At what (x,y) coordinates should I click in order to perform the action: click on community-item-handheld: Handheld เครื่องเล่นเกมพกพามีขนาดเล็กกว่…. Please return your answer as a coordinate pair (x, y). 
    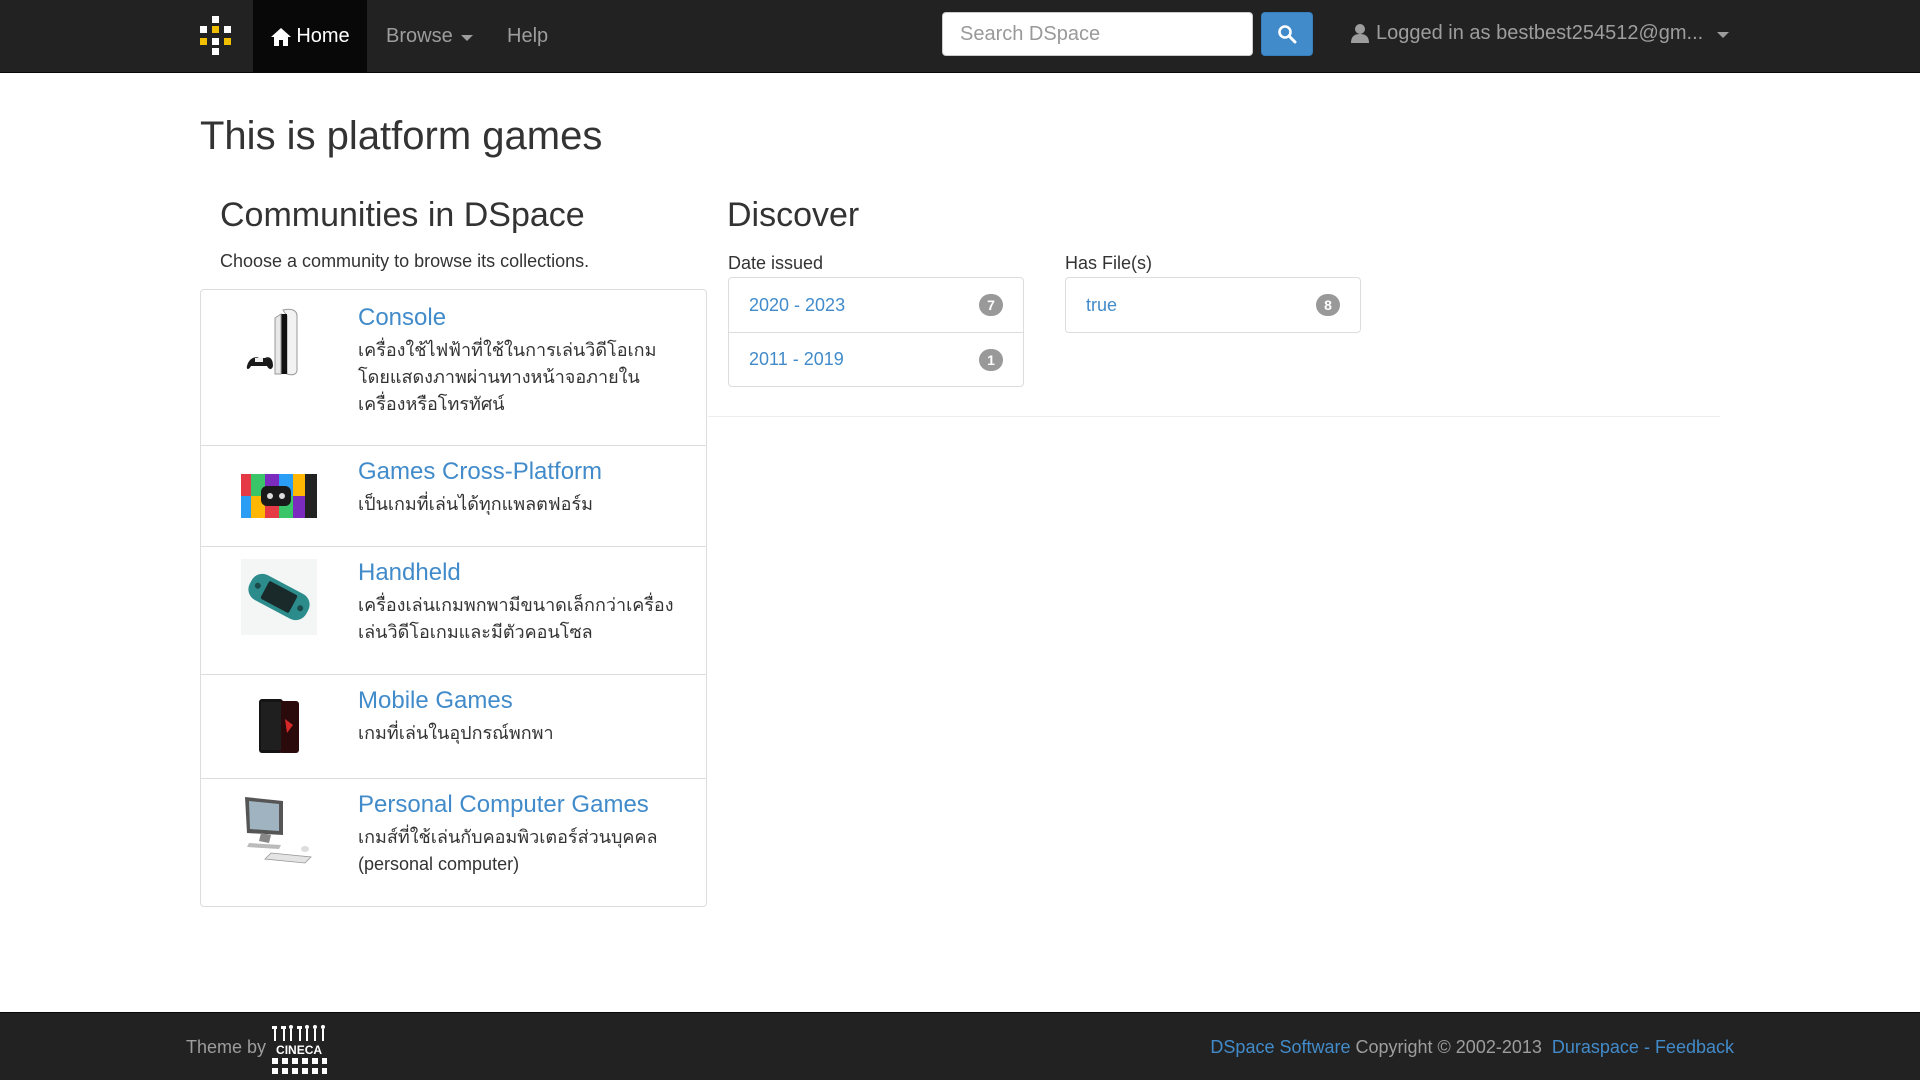
    Looking at the image, I should click on (453, 610).